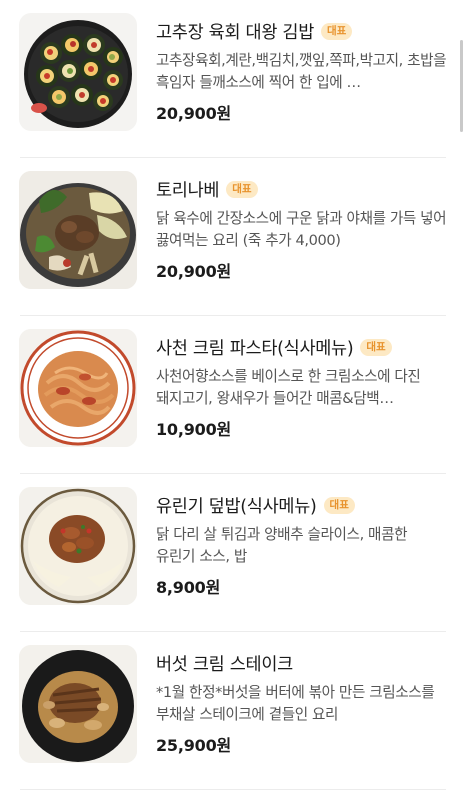  Describe the element at coordinates (194, 745) in the screenshot. I see `menu-item-price: 25,900원` at that location.